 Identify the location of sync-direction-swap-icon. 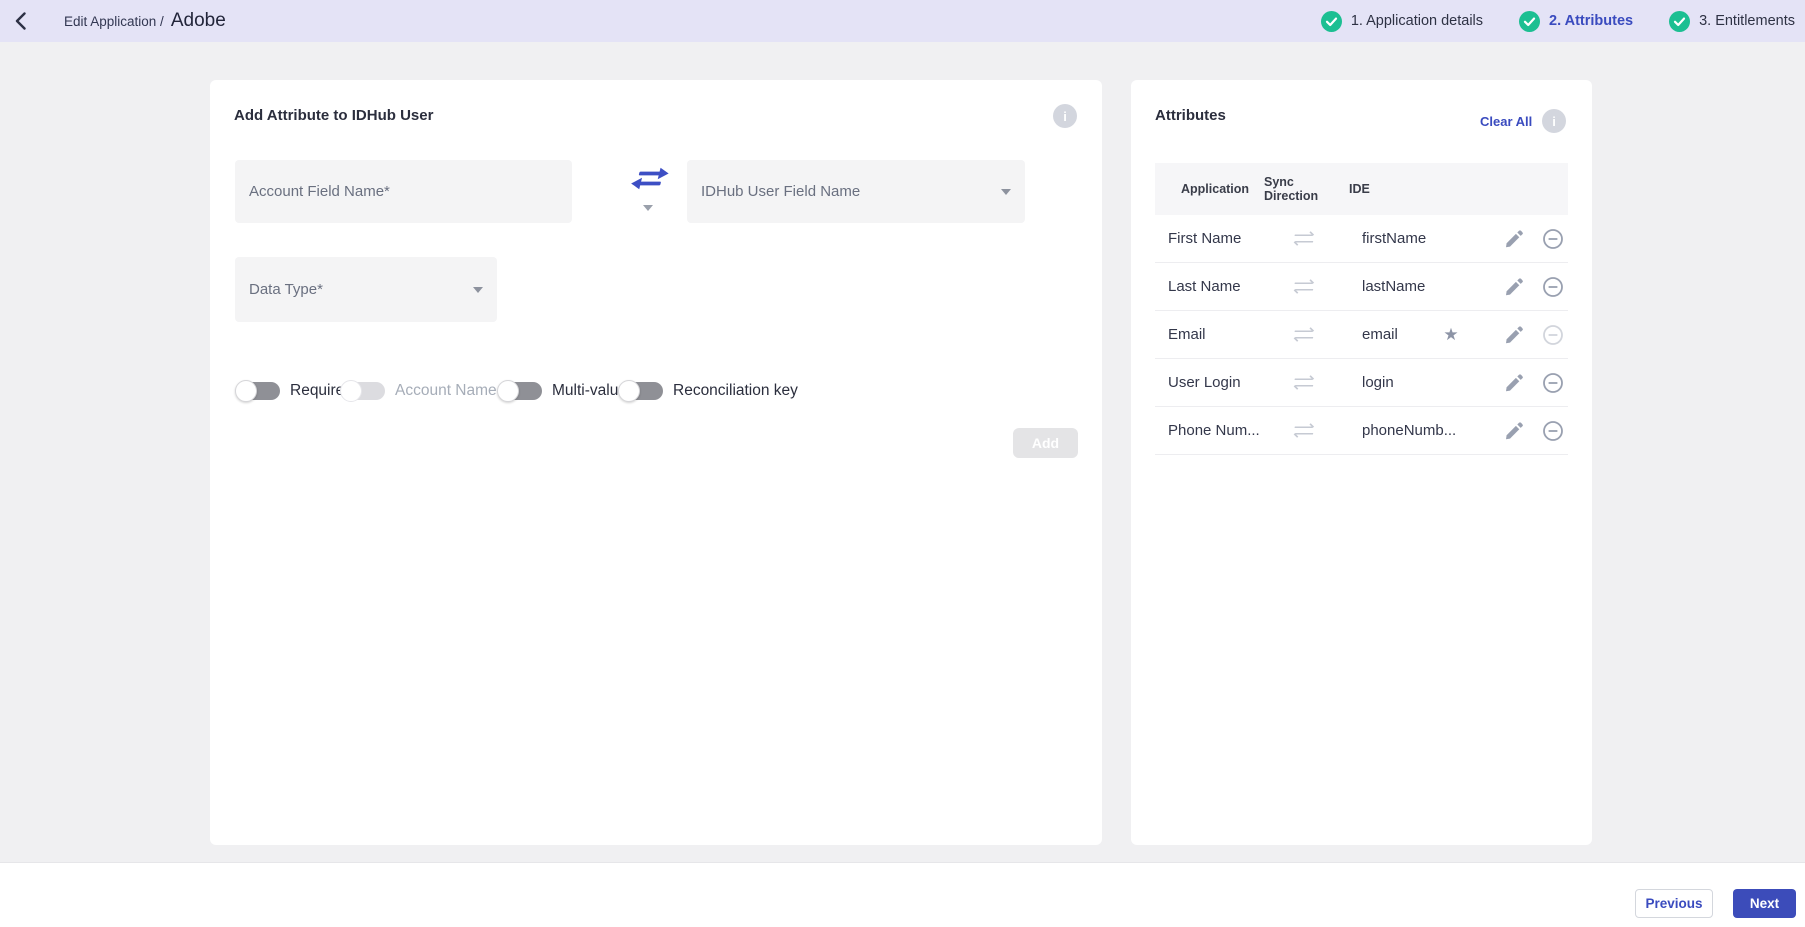
(650, 178).